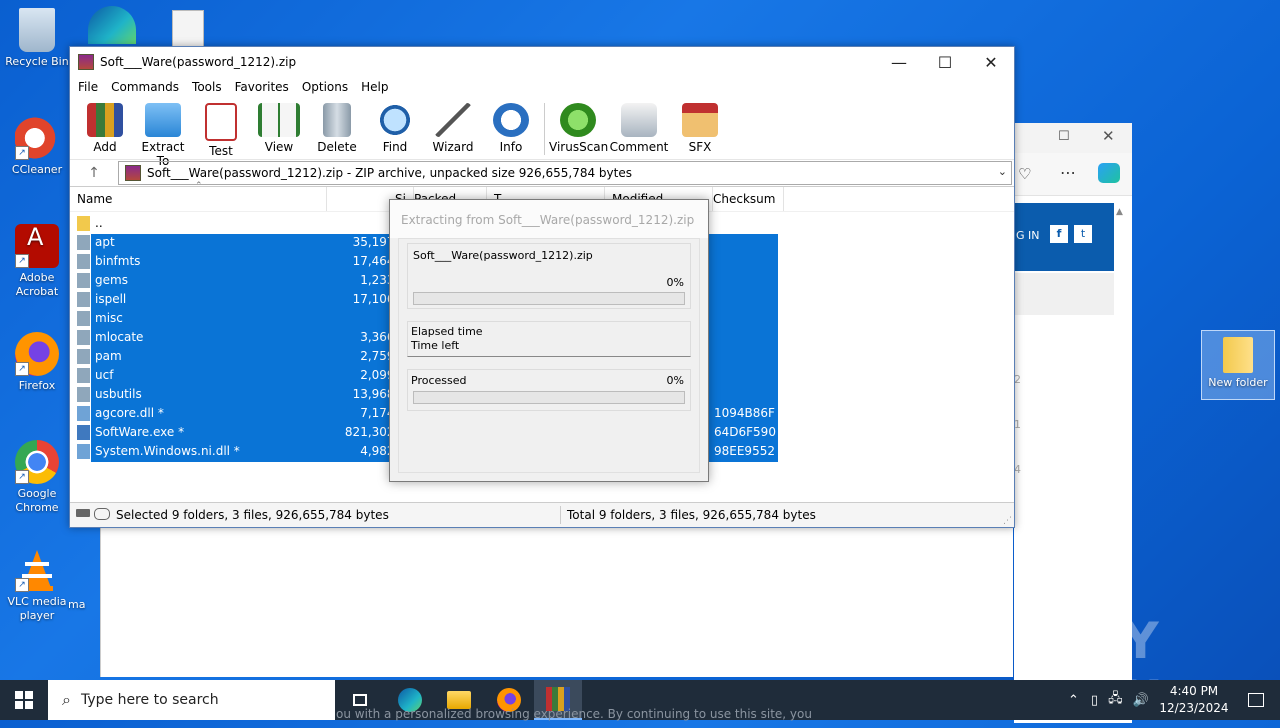 This screenshot has width=1280, height=728. Describe the element at coordinates (511, 120) in the screenshot. I see `info-icon` at that location.